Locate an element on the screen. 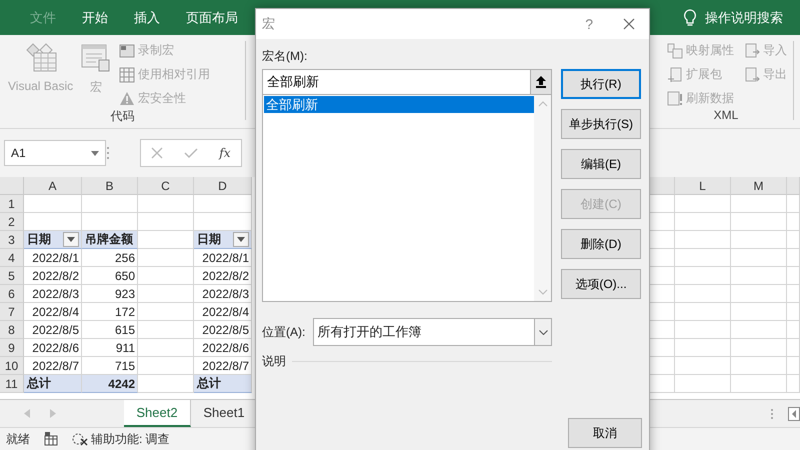 This screenshot has width=800, height=450. cancel-button: 取消 is located at coordinates (605, 433).